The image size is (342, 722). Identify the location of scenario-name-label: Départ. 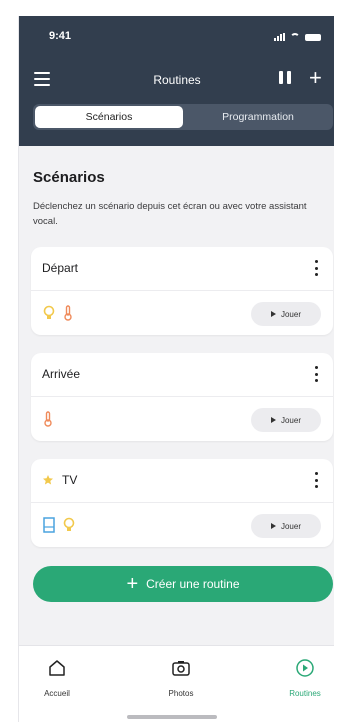
(60, 268).